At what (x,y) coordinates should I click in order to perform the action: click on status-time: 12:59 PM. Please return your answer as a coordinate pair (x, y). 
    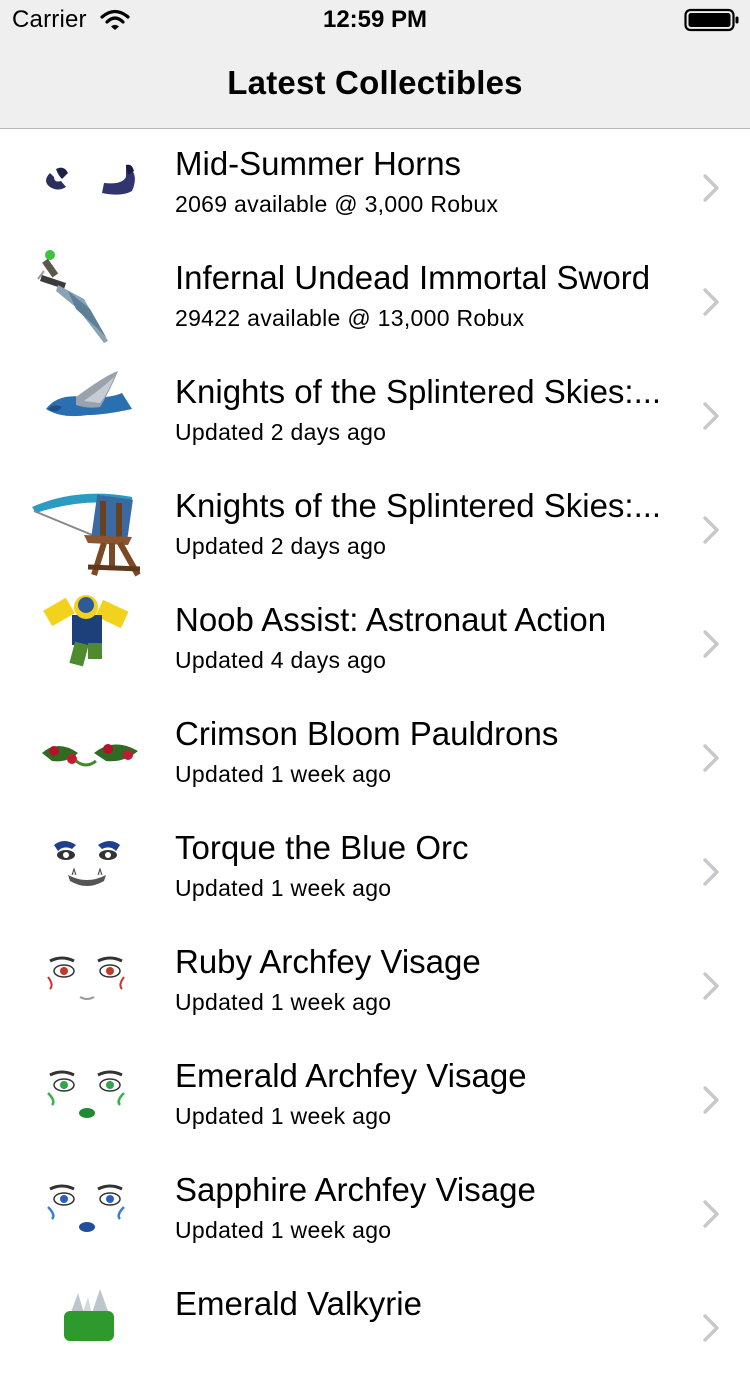
    Looking at the image, I should click on (375, 19).